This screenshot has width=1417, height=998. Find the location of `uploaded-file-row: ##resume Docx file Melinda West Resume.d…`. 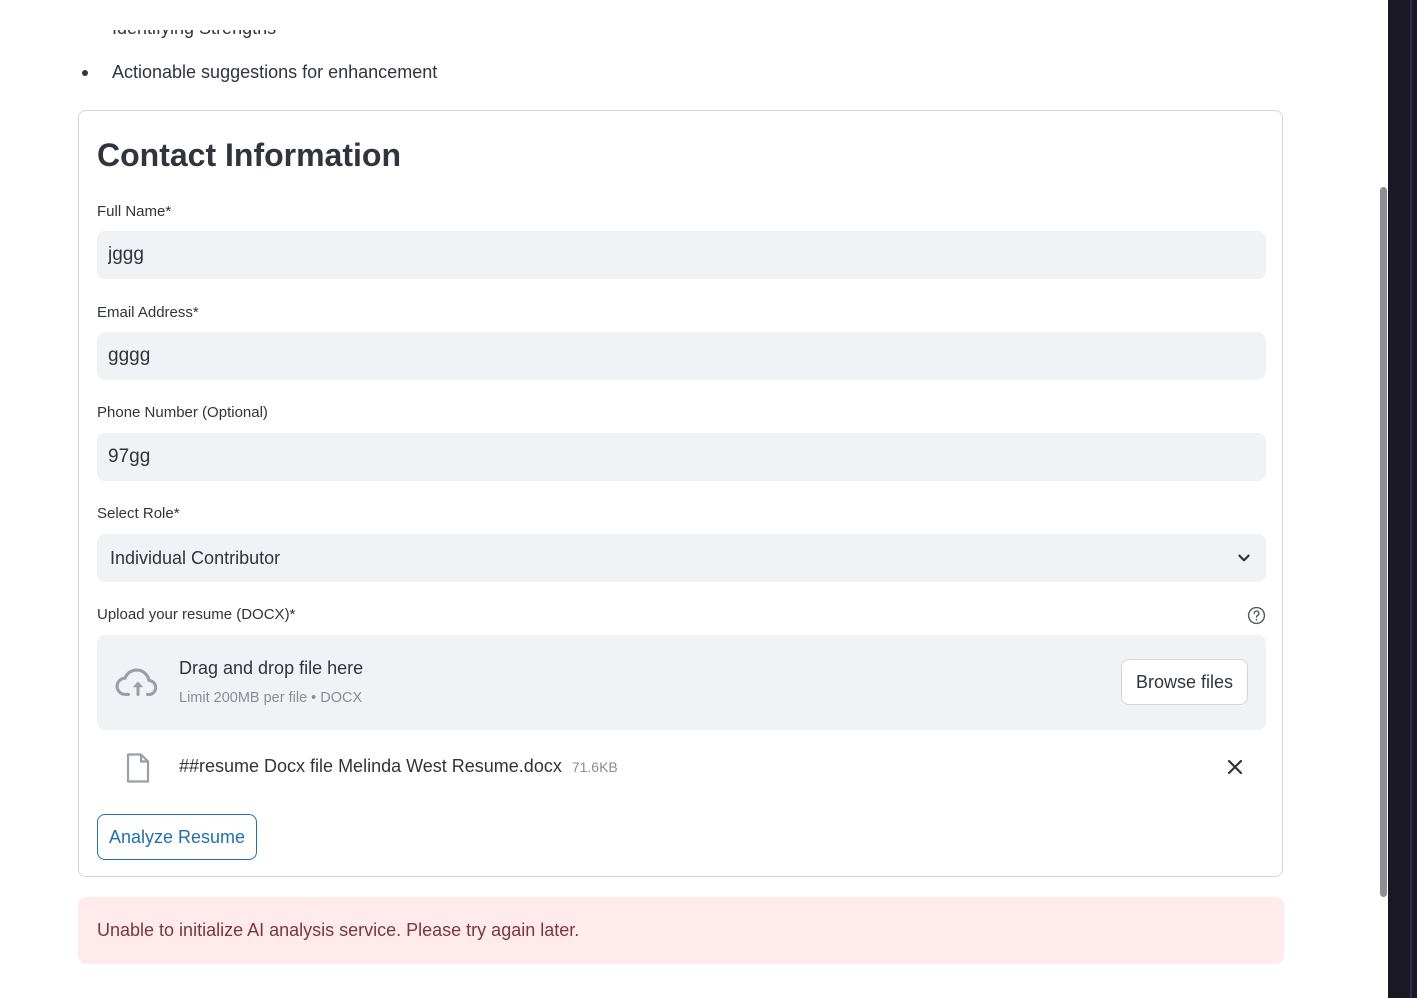

uploaded-file-row: ##resume Docx file Melinda West Resume.d… is located at coordinates (681, 767).